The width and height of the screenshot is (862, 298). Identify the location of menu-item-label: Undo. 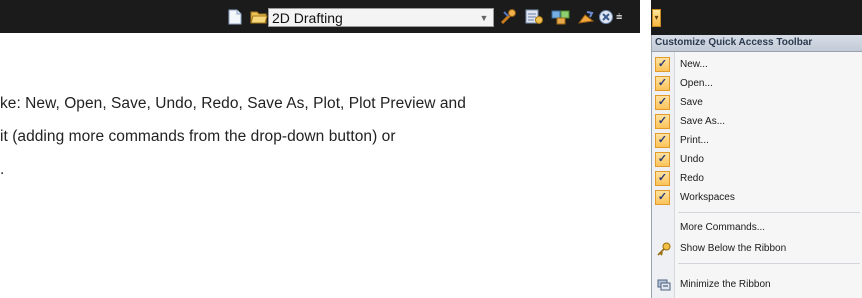
(692, 159).